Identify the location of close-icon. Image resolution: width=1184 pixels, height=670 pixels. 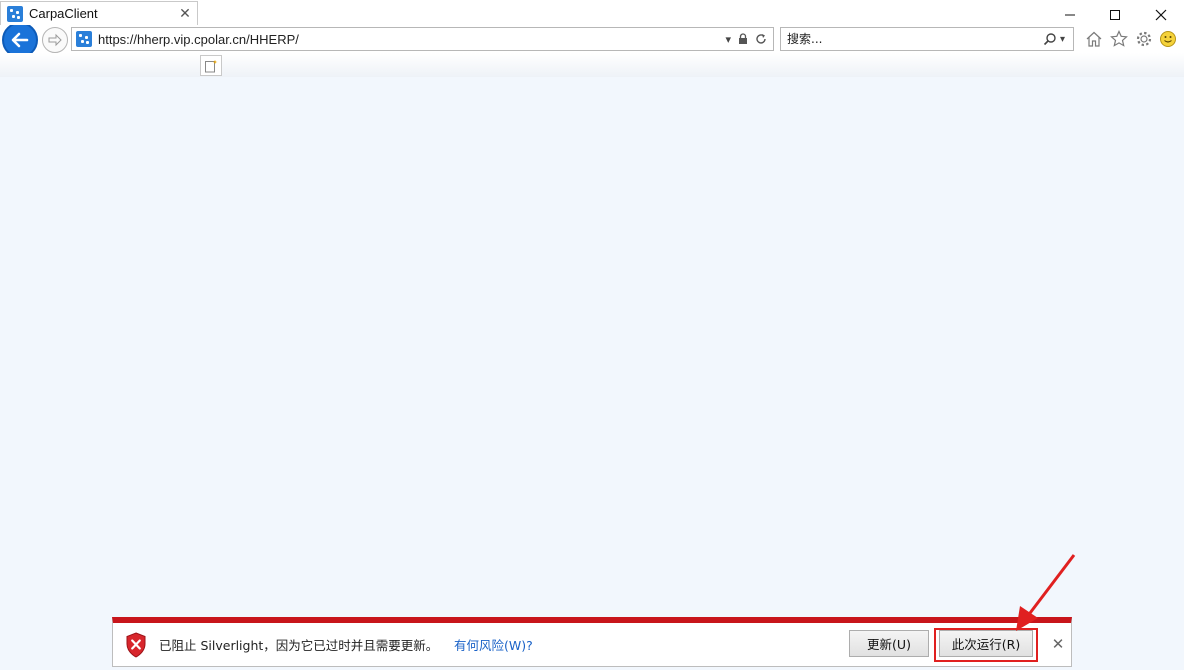
(1161, 15).